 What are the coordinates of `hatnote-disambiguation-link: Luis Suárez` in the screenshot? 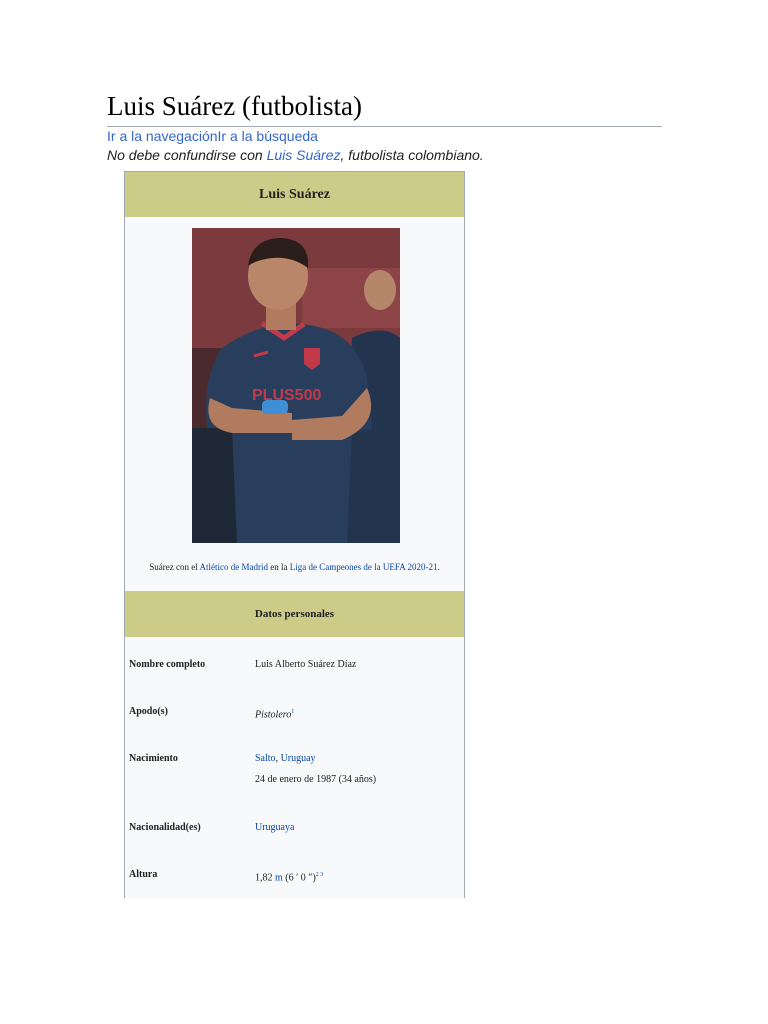 It's located at (304, 155).